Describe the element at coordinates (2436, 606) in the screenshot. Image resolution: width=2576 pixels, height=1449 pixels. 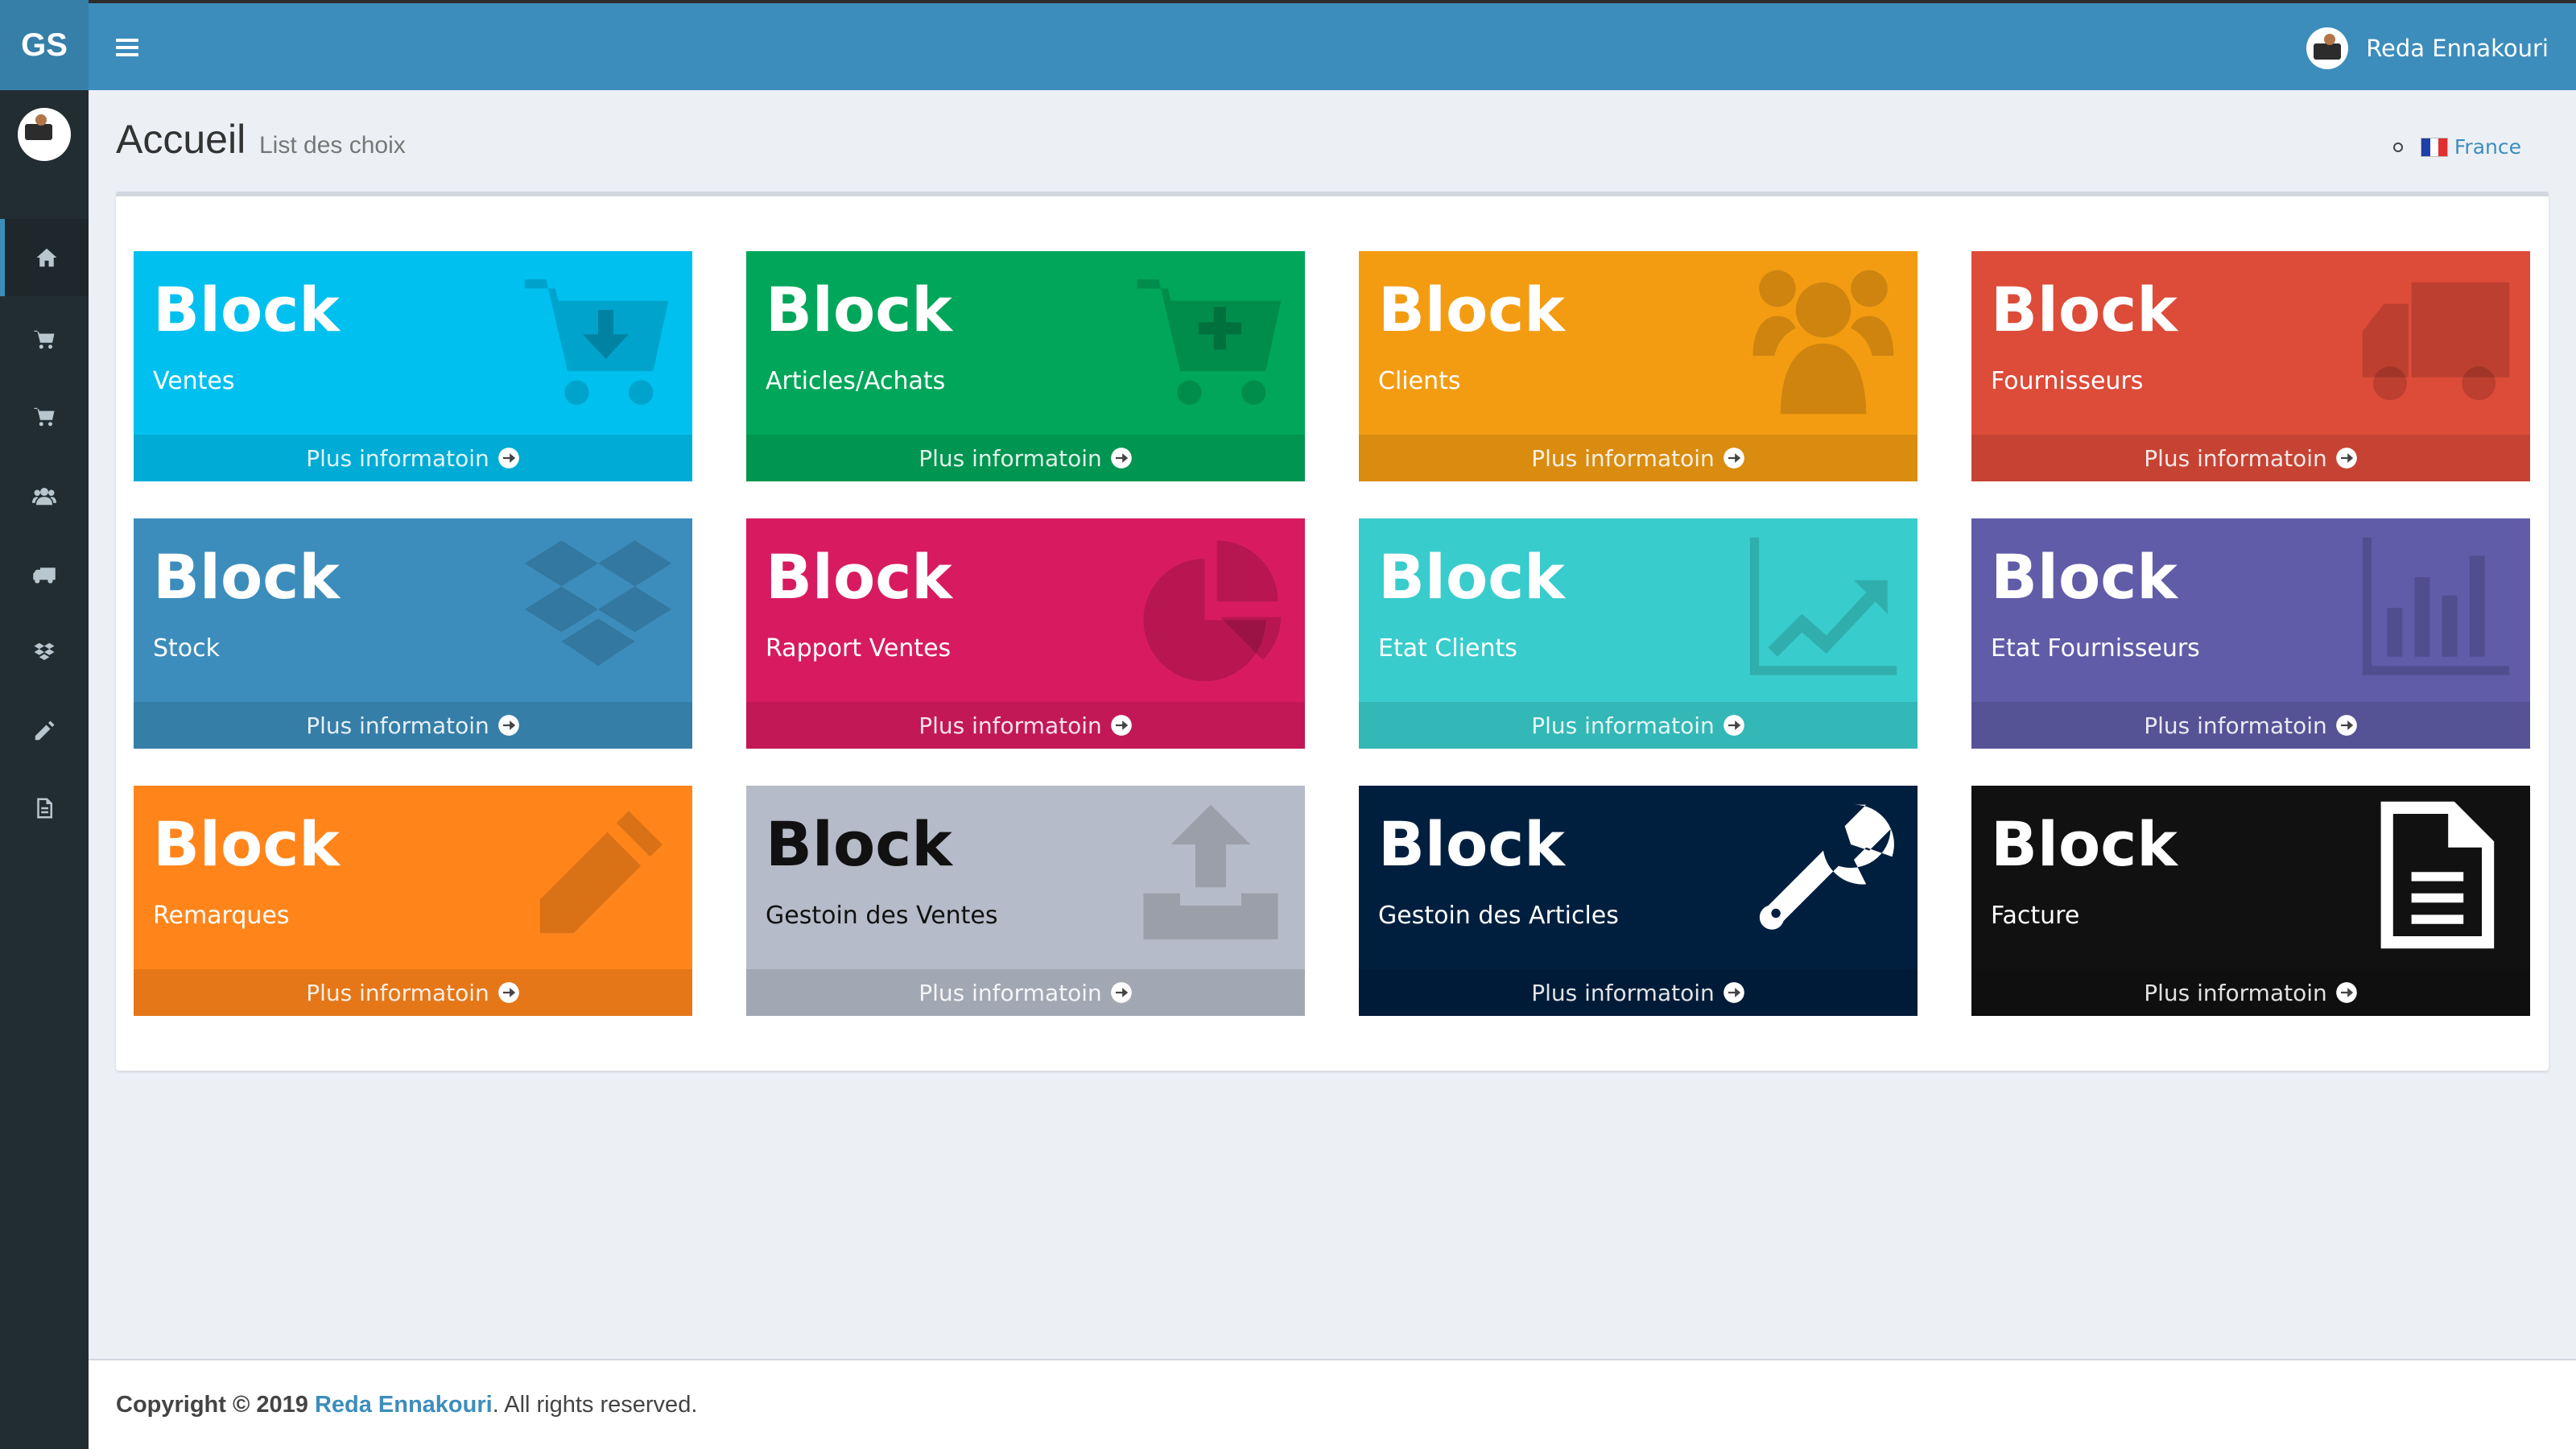
I see `bar-chart-icon` at that location.